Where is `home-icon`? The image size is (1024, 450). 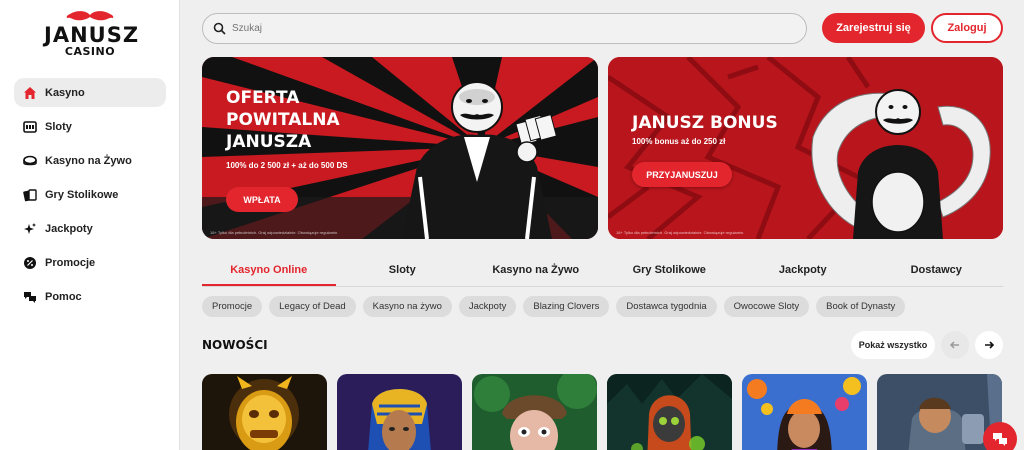
home-icon is located at coordinates (29, 92).